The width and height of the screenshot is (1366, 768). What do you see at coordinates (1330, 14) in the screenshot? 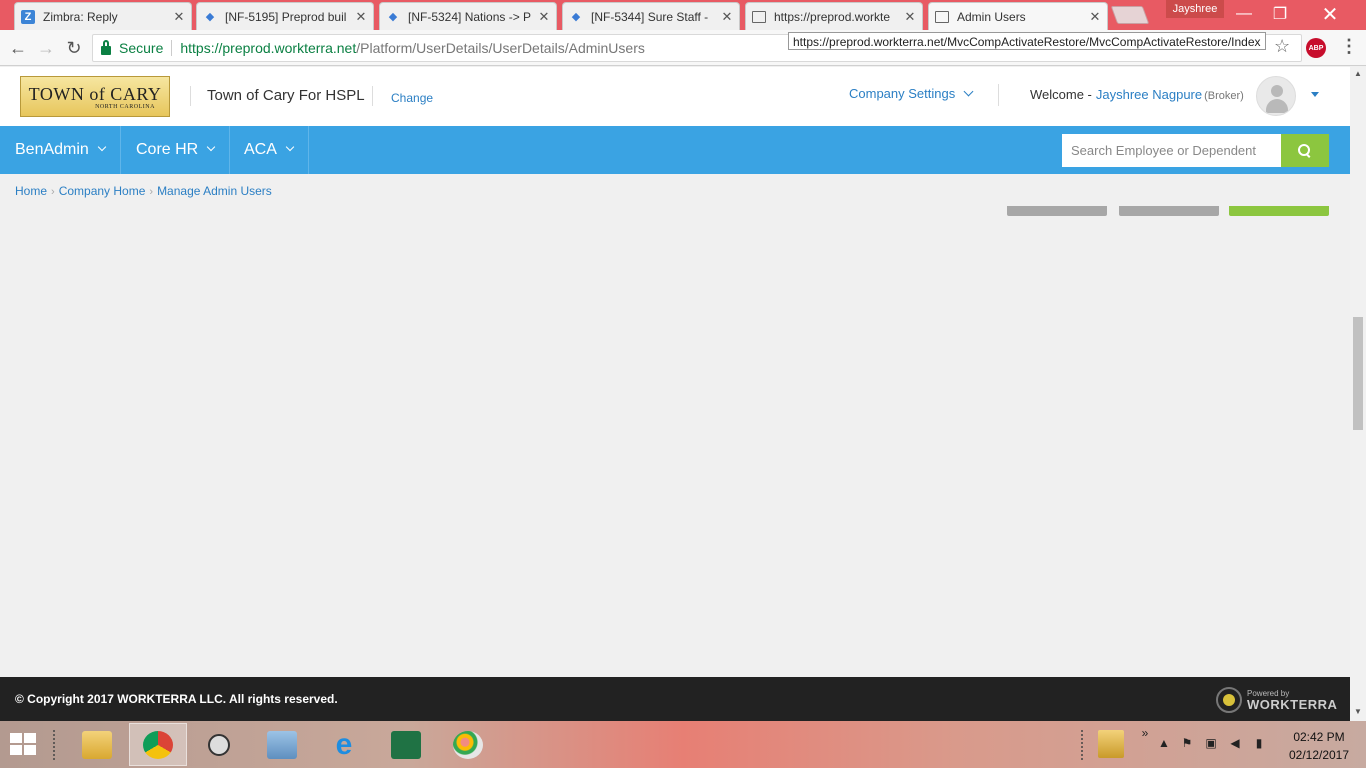
I see `close-window-icon: ✕` at bounding box center [1330, 14].